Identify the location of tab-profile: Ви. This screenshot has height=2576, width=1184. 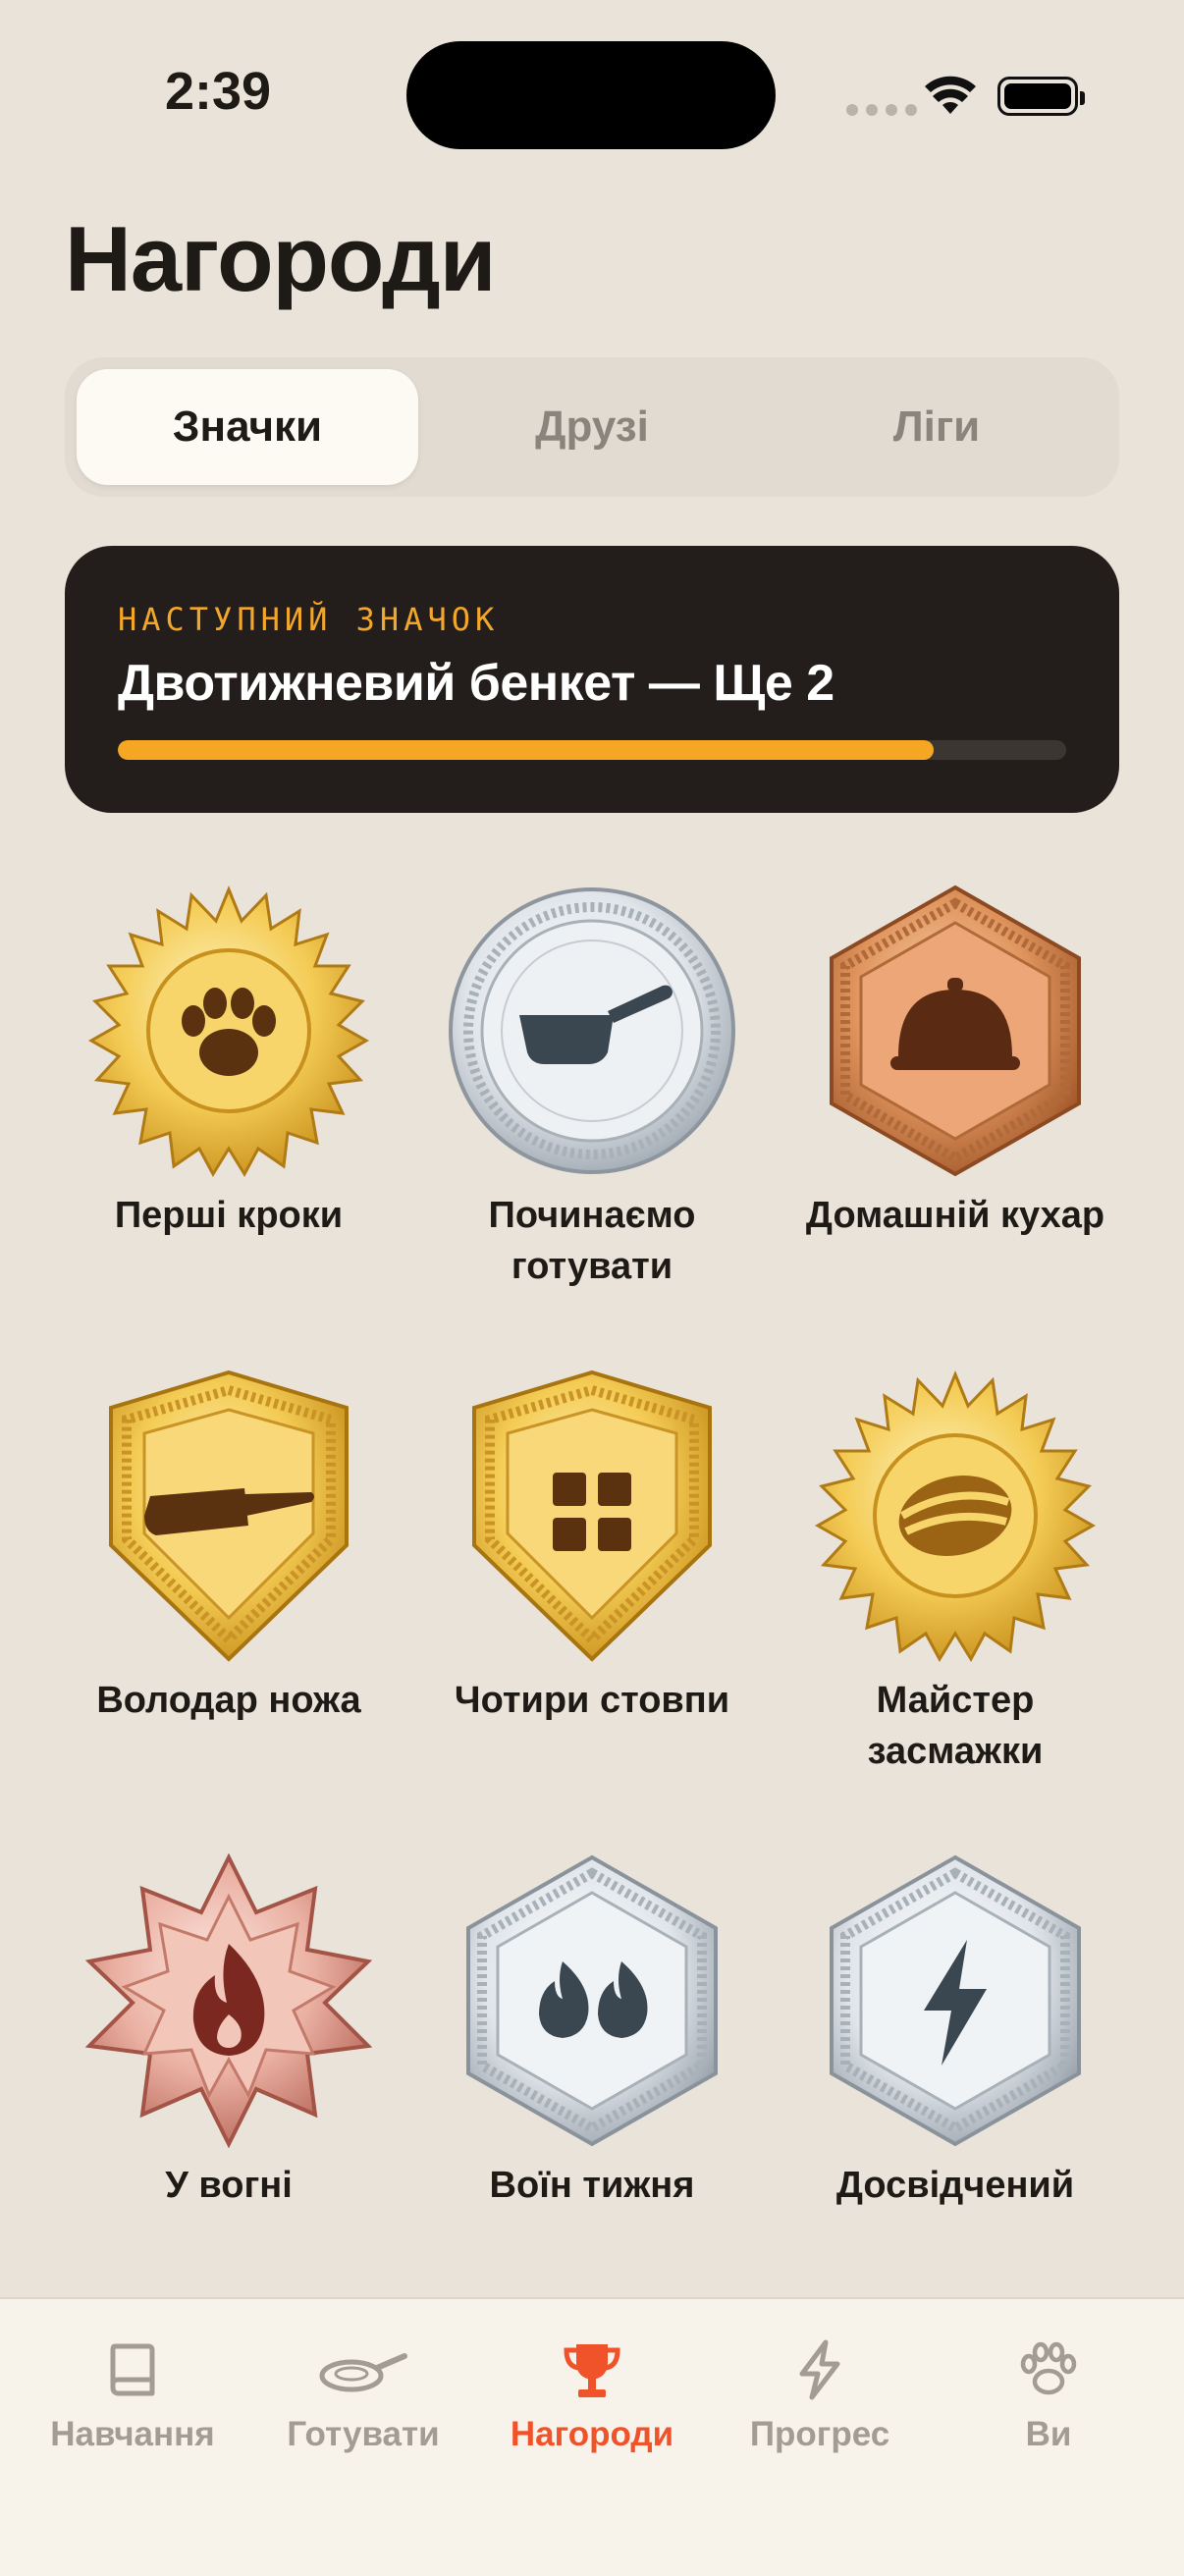
(1049, 2396).